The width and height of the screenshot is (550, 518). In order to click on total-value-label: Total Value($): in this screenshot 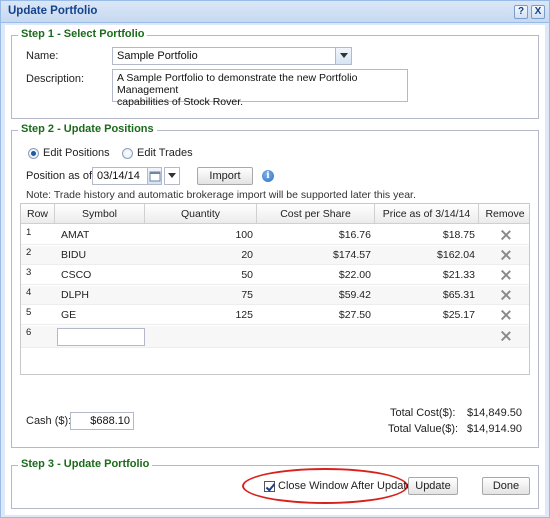, I will do `click(423, 429)`.